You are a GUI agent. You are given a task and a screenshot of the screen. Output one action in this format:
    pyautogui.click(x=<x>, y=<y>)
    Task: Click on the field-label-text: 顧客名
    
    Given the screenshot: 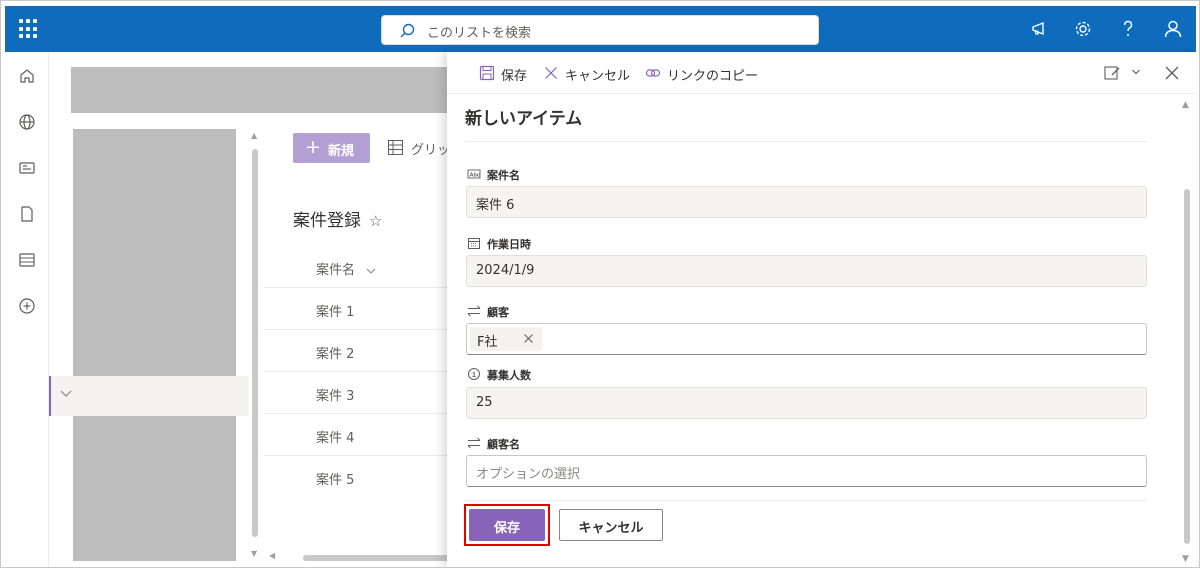 What is the action you would take?
    pyautogui.click(x=503, y=444)
    